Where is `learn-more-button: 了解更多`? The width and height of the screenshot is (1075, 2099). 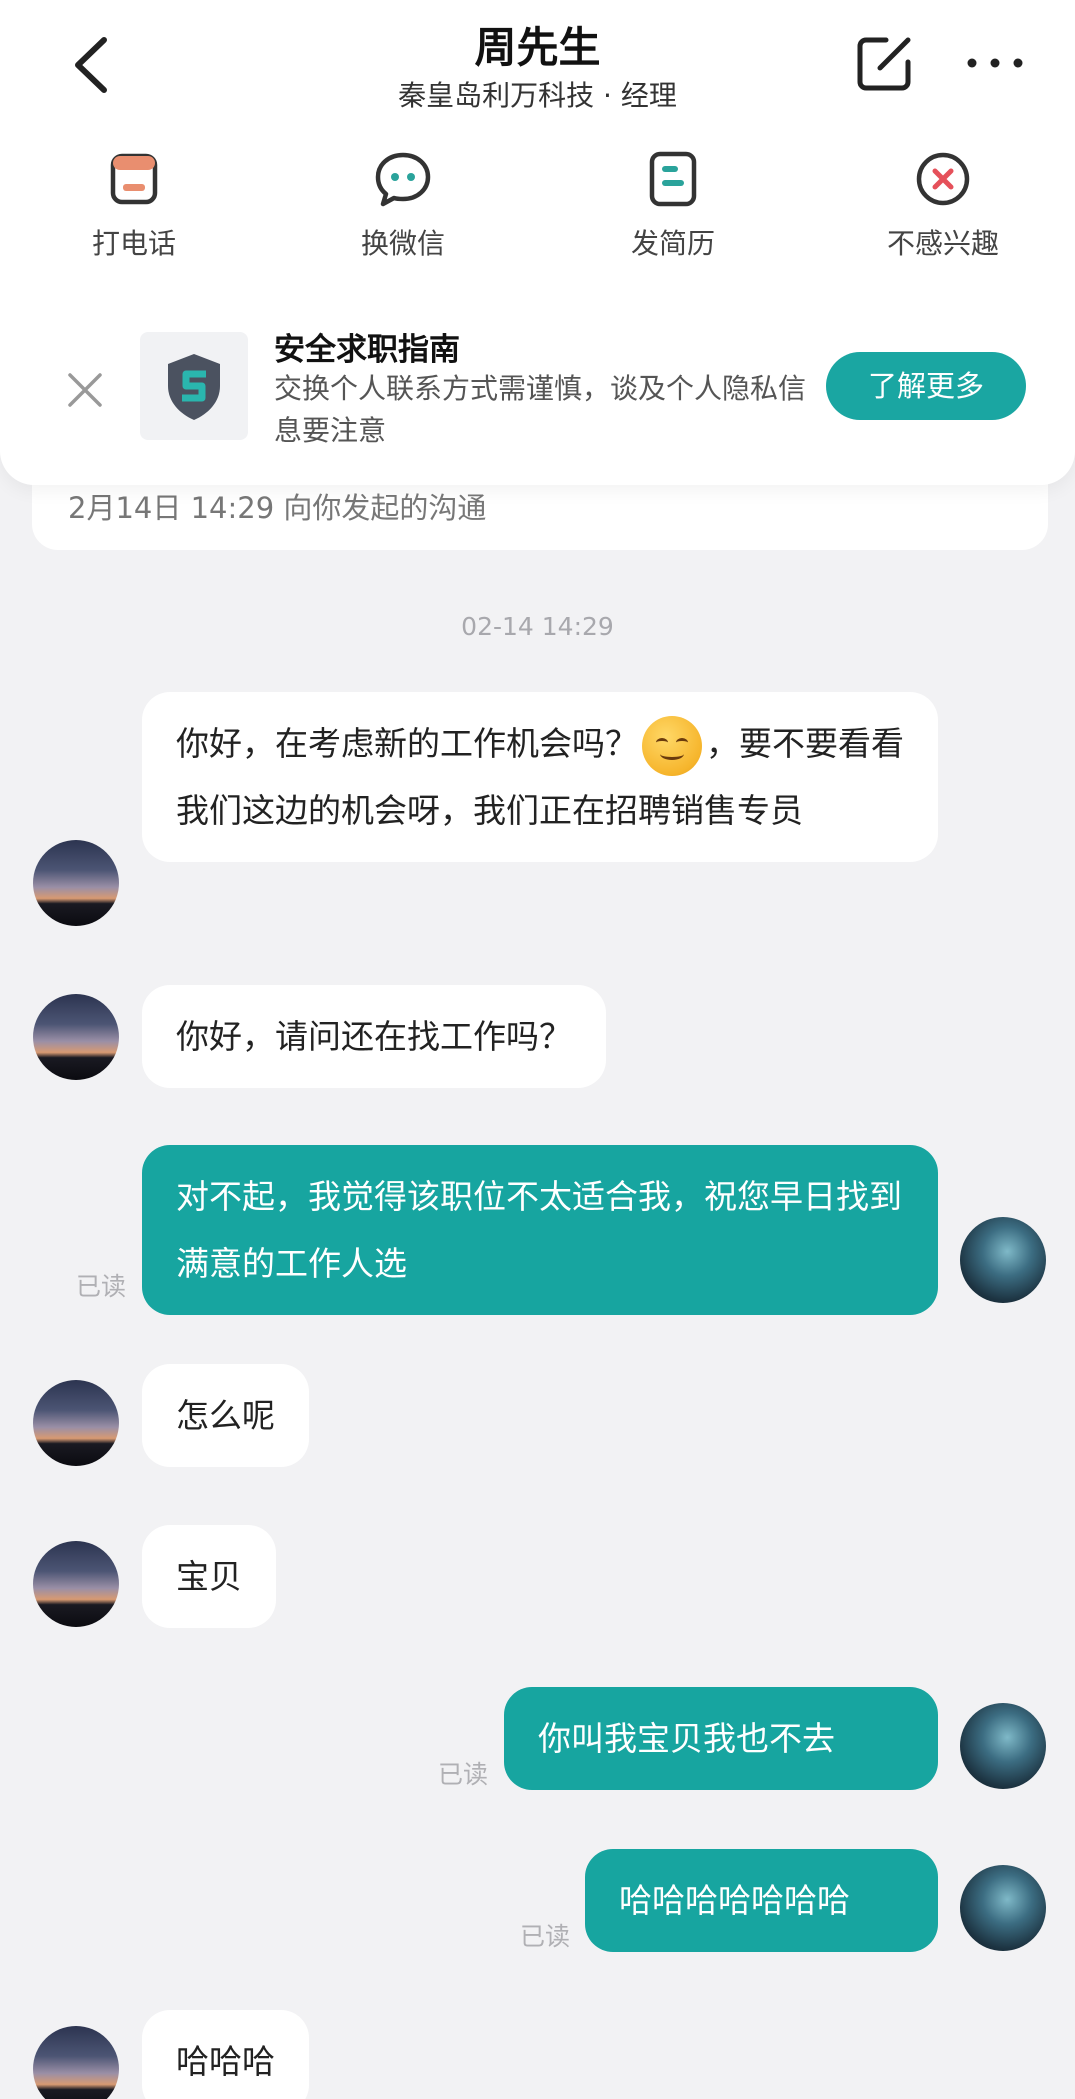 learn-more-button: 了解更多 is located at coordinates (926, 386).